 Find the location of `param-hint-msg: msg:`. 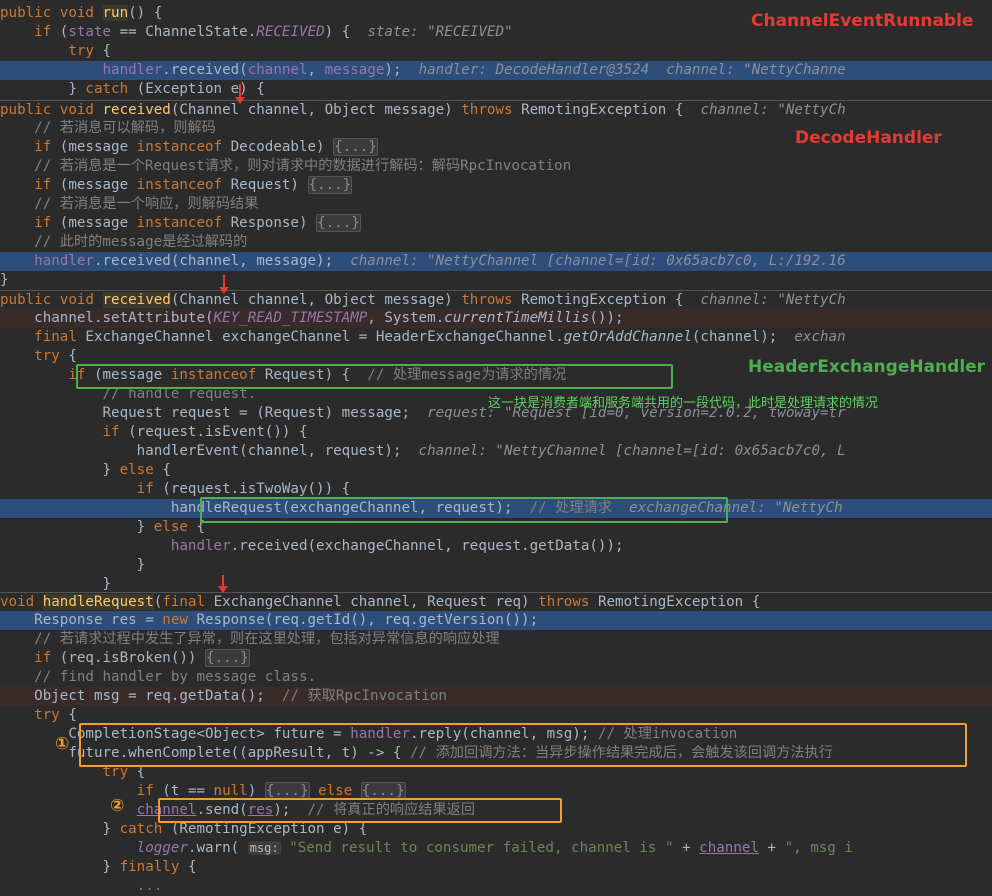

param-hint-msg: msg: is located at coordinates (264, 848).